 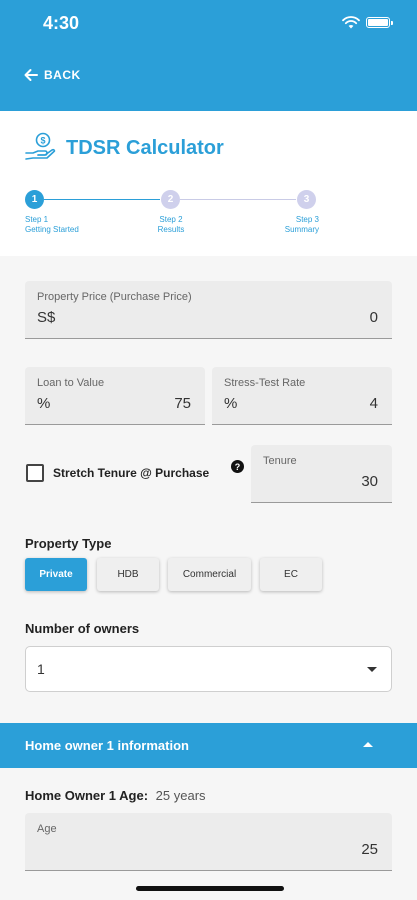 I want to click on loan-to-value-value: 75, so click(x=182, y=403).